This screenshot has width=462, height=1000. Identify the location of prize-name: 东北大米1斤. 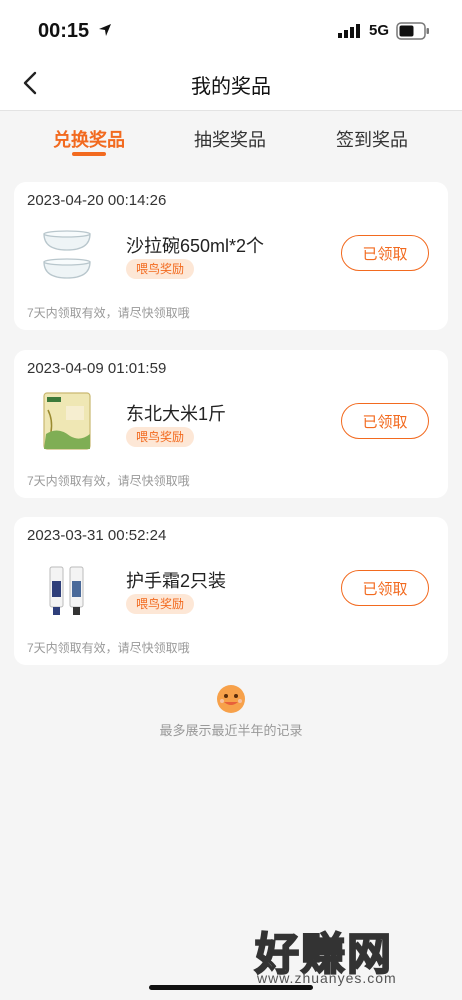
(176, 414).